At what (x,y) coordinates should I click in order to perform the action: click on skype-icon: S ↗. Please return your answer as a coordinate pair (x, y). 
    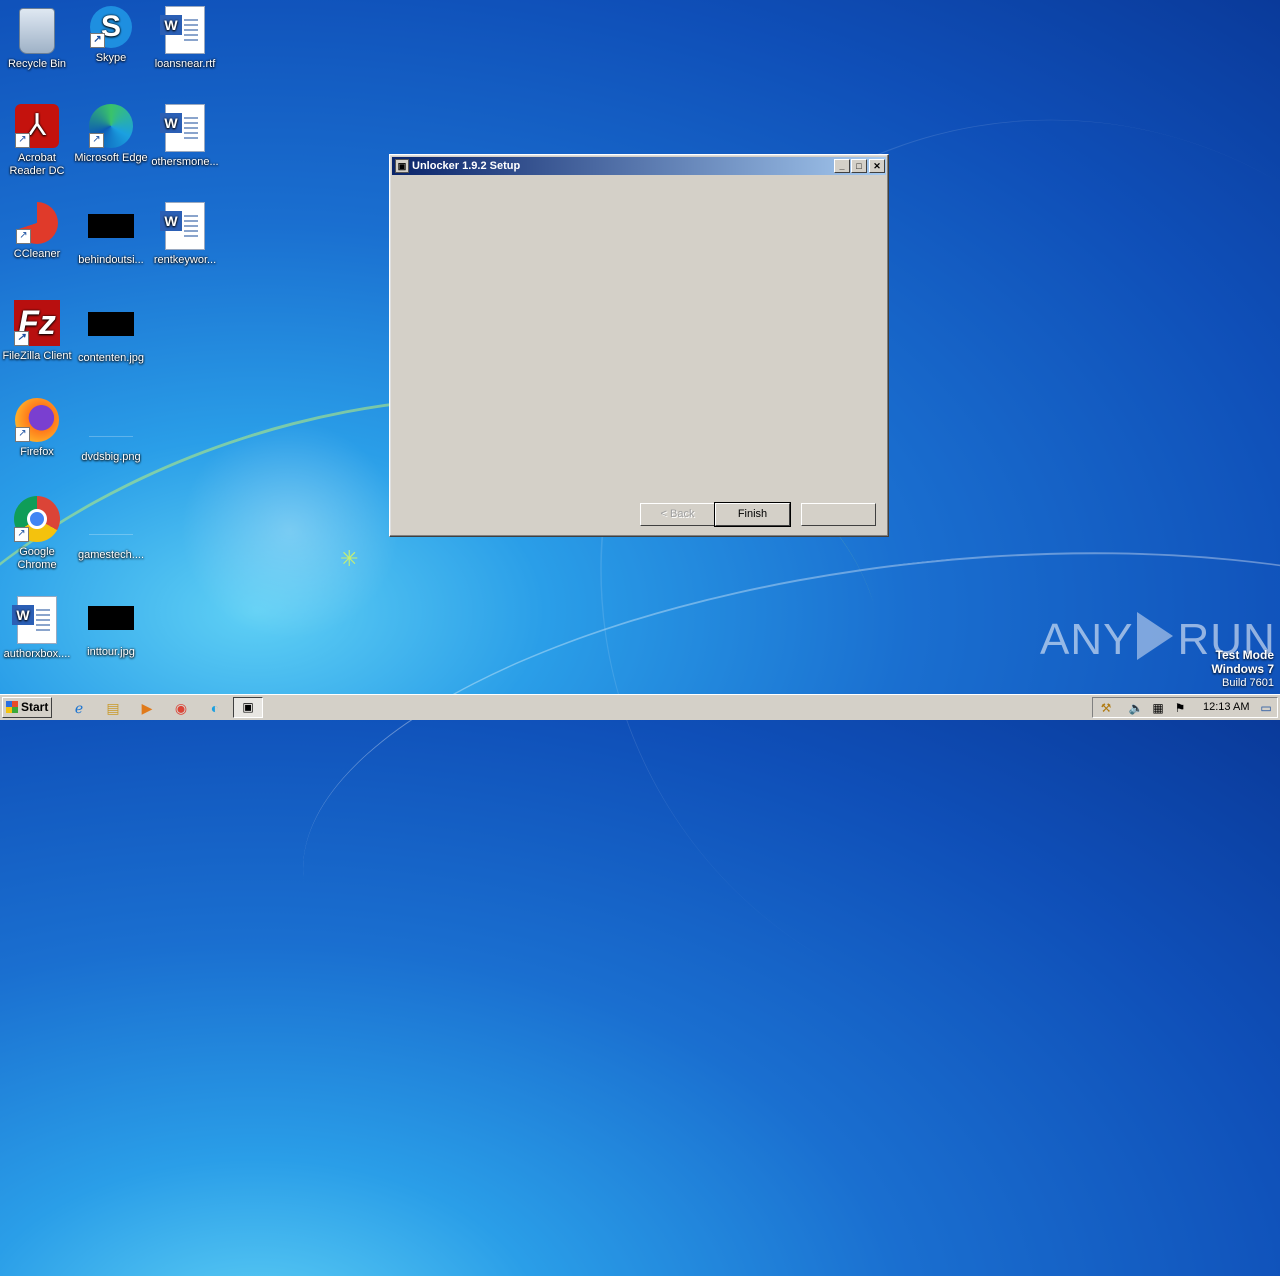
    Looking at the image, I should click on (111, 27).